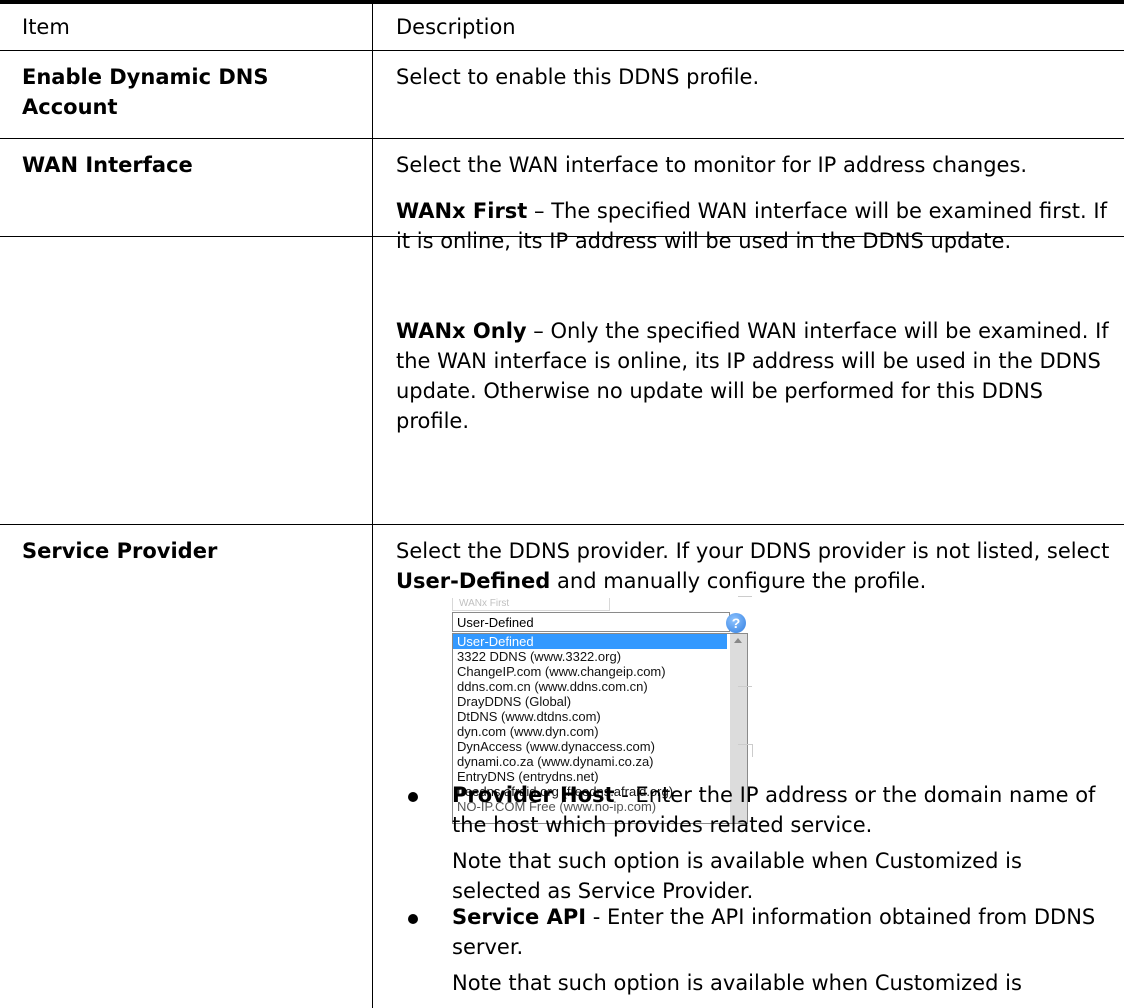 Image resolution: width=1124 pixels, height=1008 pixels. I want to click on dropdown-option: ddns.com.cn (www.ddns.com.cn), so click(590, 686).